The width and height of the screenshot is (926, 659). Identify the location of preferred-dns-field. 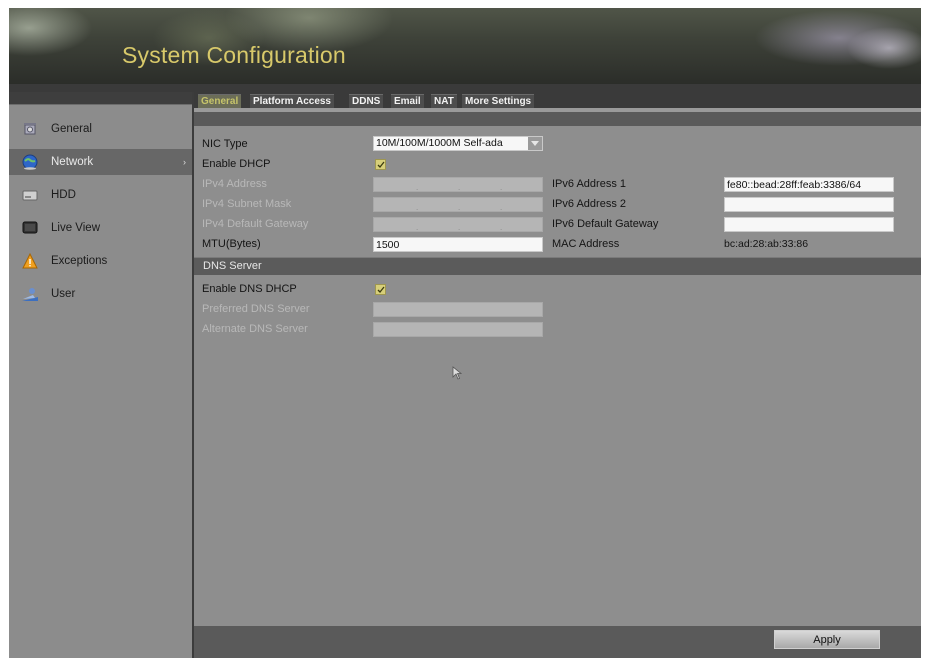
(458, 309).